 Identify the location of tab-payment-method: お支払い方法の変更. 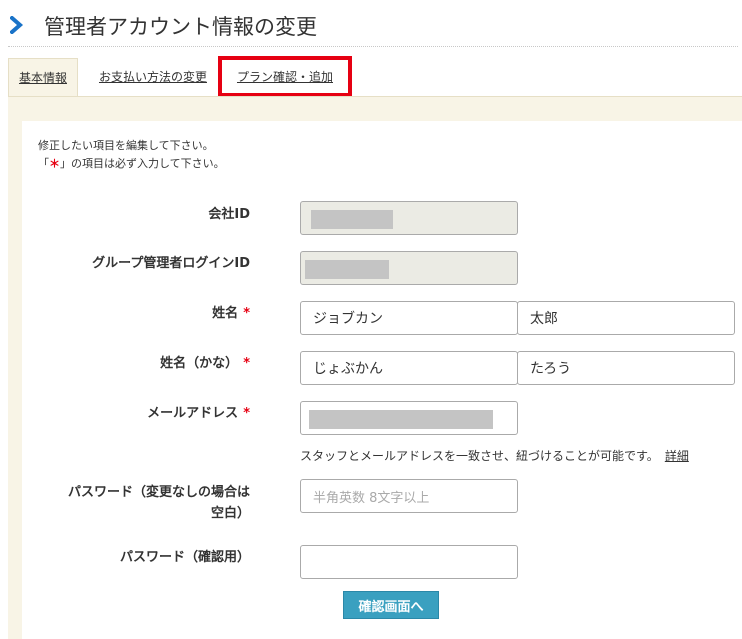
(153, 76).